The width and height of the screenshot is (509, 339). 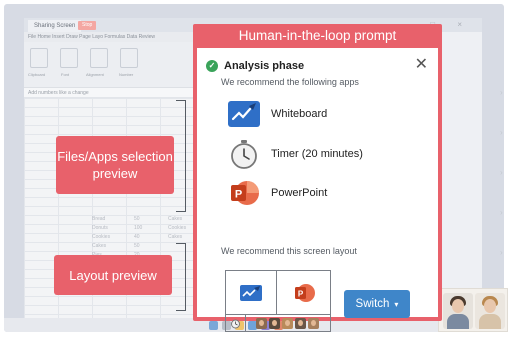 I want to click on layout-intro-text: We recommend this screen layout, so click(x=289, y=251).